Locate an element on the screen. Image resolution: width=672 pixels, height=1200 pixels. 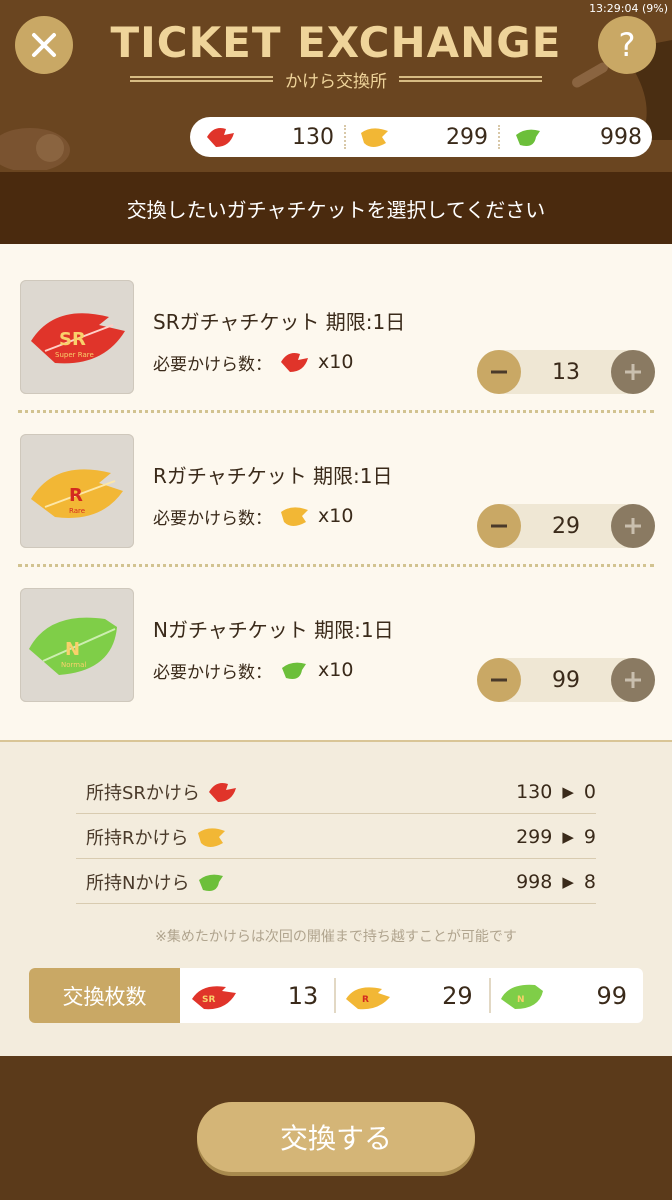
holding-row-sr: 所持SRかけら 130 ▶ 0 is located at coordinates (336, 792).